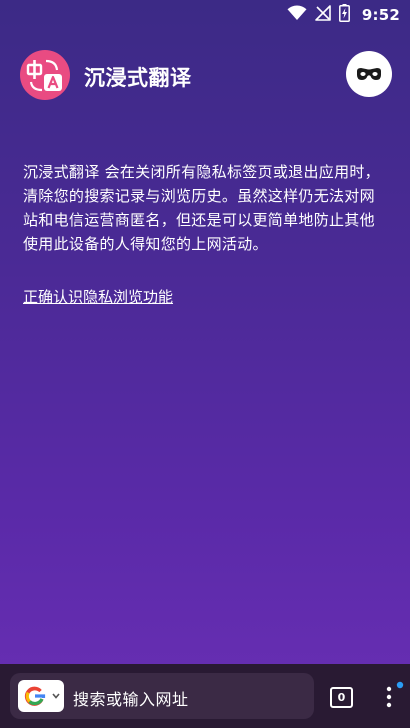 The height and width of the screenshot is (728, 410). I want to click on status-bar: 9:52, so click(205, 15).